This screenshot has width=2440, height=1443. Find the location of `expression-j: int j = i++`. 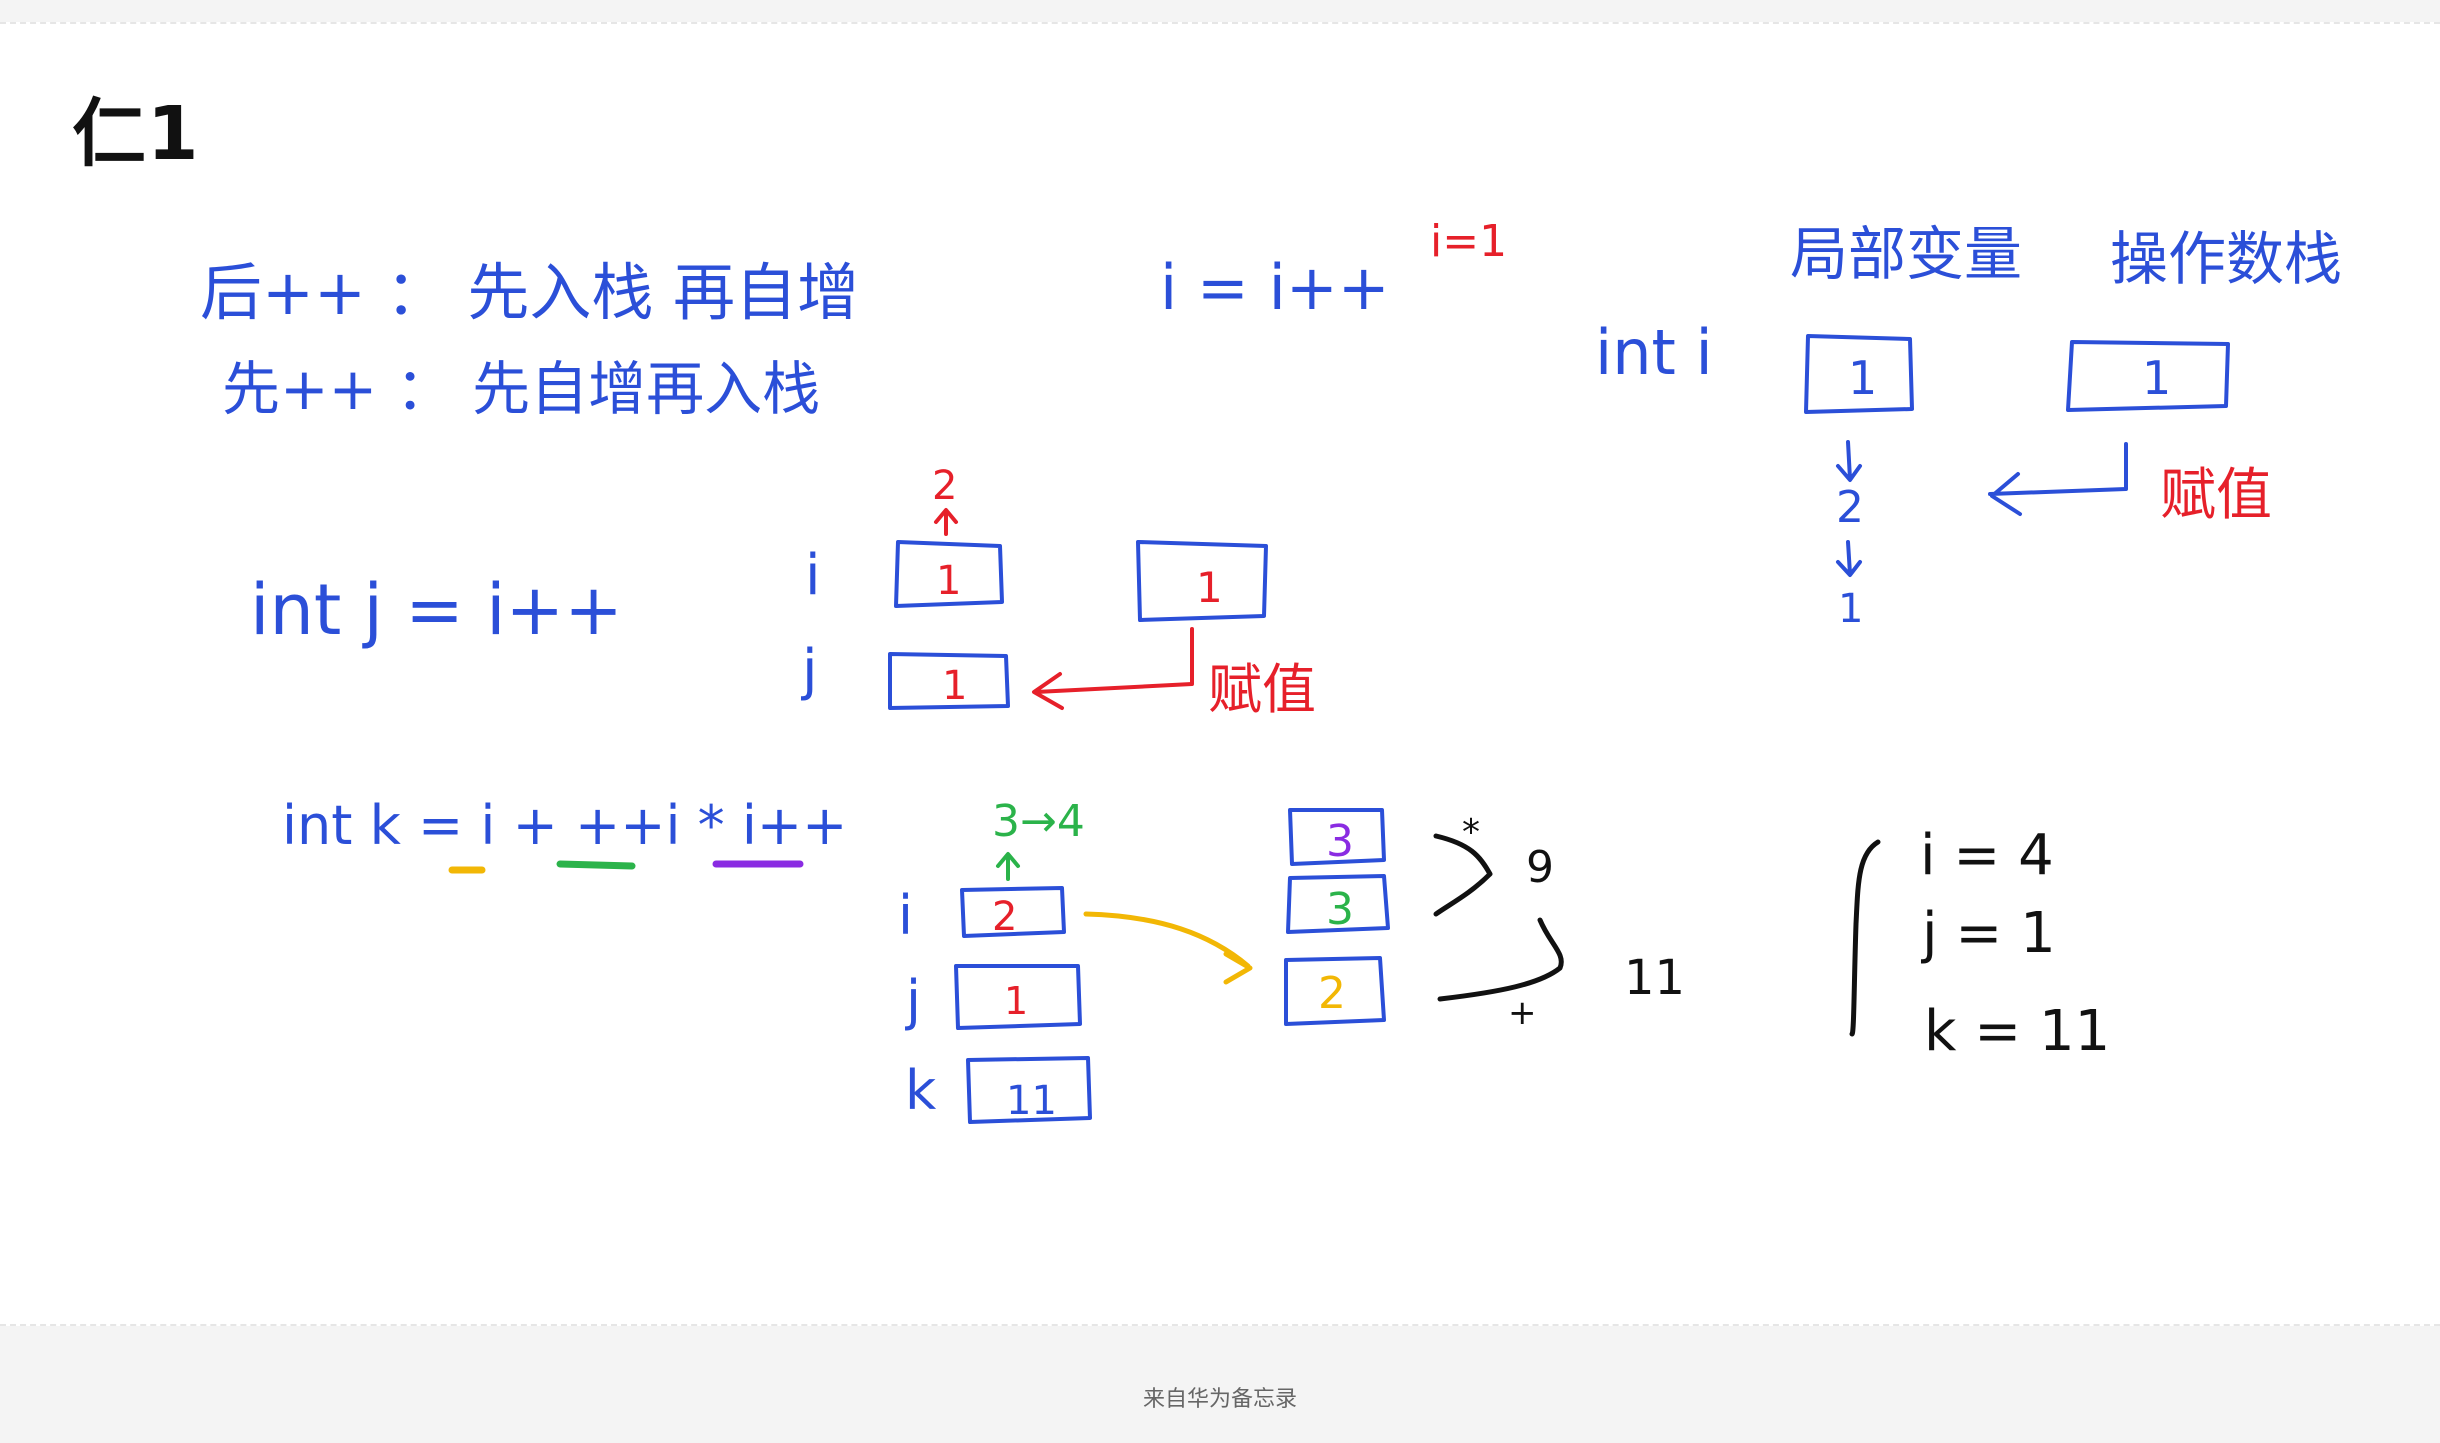

expression-j: int j = i++ is located at coordinates (436, 610).